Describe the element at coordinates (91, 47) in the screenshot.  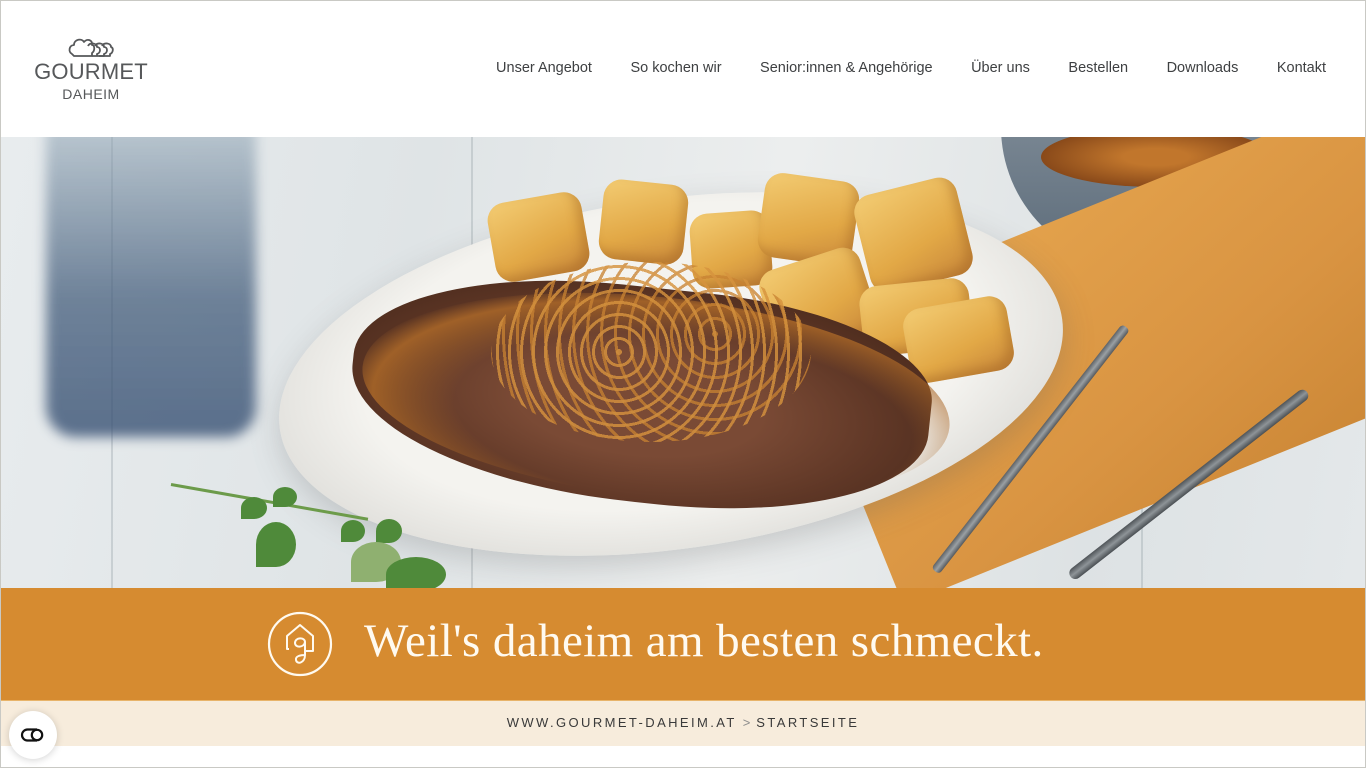
I see `chef-hats-icon` at that location.